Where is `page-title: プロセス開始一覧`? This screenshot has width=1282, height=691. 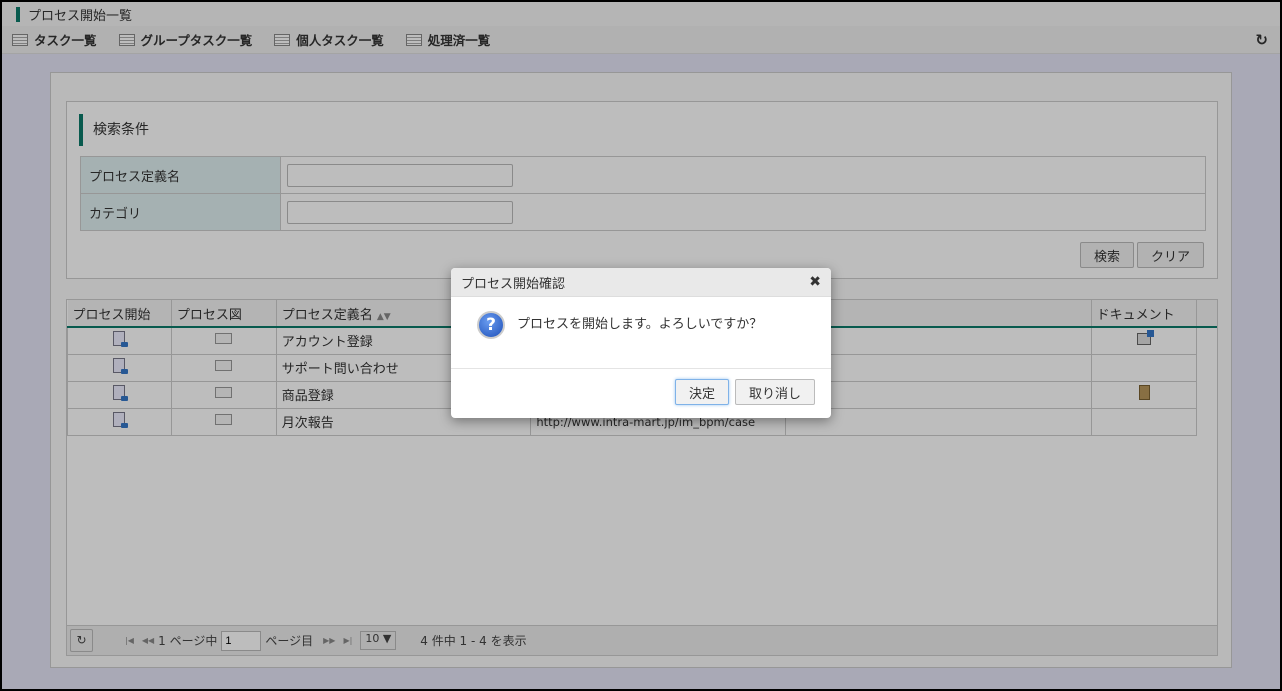 page-title: プロセス開始一覧 is located at coordinates (80, 16).